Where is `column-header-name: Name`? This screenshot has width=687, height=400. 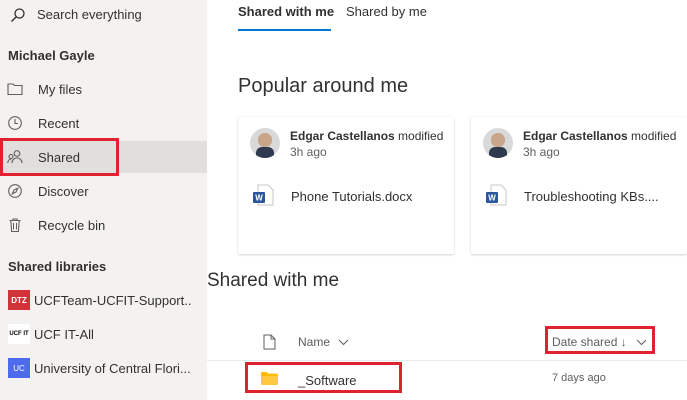
column-header-name: Name is located at coordinates (323, 342).